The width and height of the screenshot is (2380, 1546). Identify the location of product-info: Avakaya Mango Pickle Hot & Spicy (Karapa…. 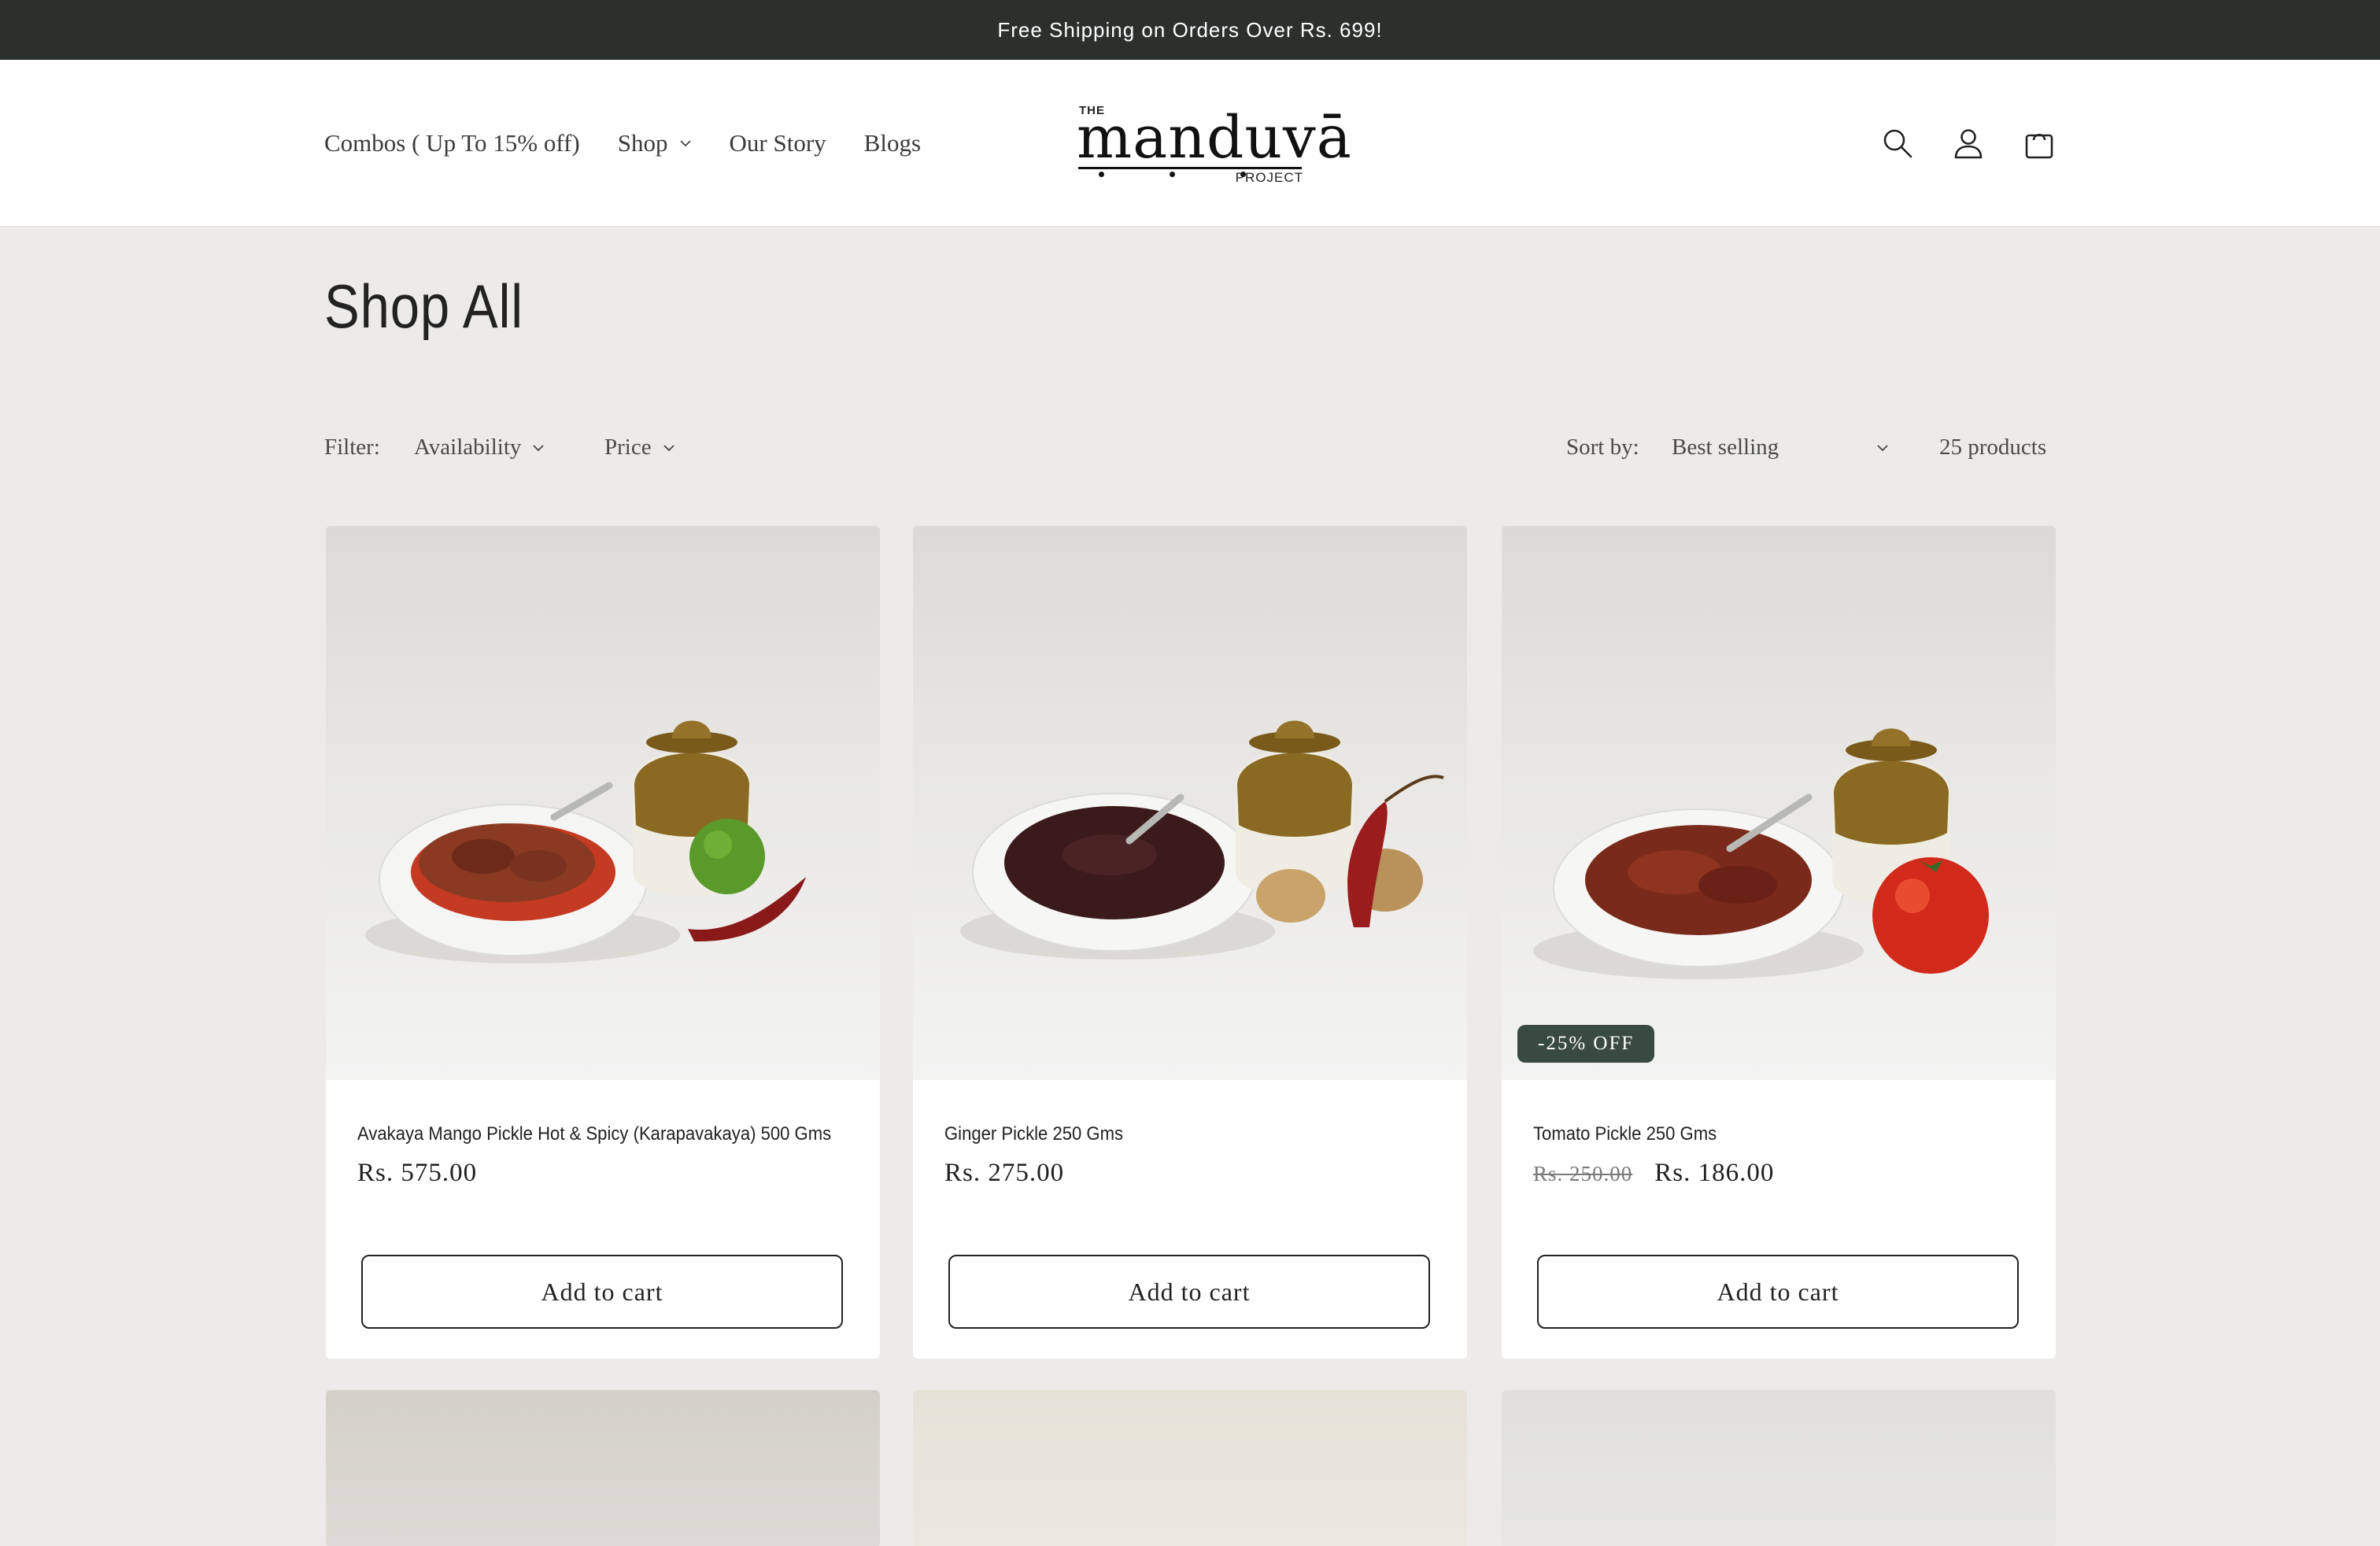
(603, 1219).